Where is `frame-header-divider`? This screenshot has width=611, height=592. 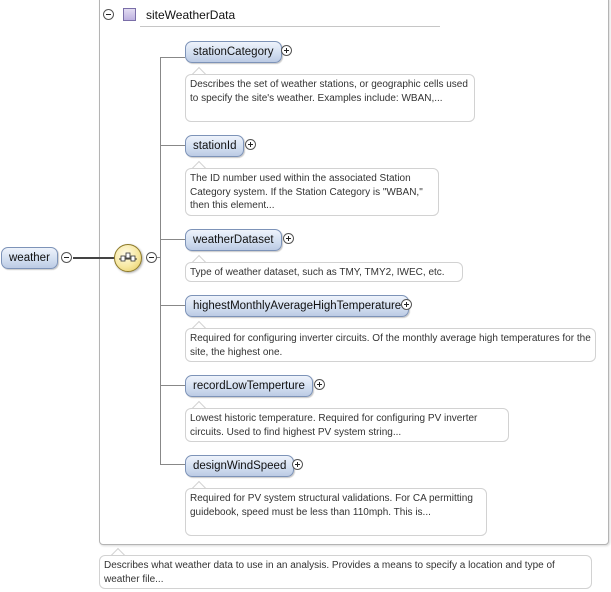
frame-header-divider is located at coordinates (290, 26).